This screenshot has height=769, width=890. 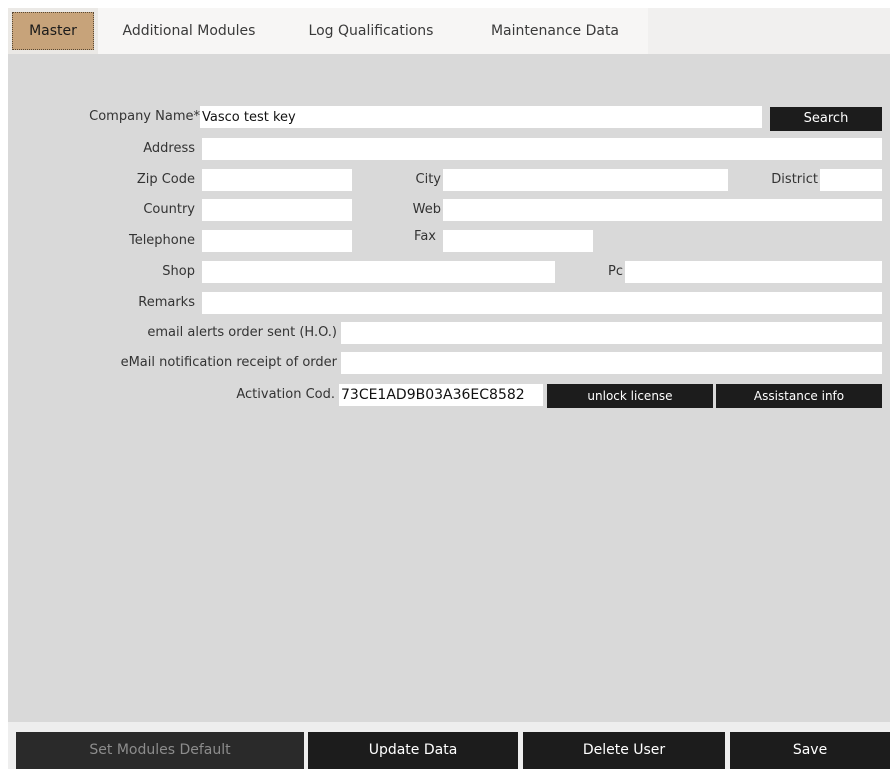 I want to click on save-button: Save, so click(x=810, y=750).